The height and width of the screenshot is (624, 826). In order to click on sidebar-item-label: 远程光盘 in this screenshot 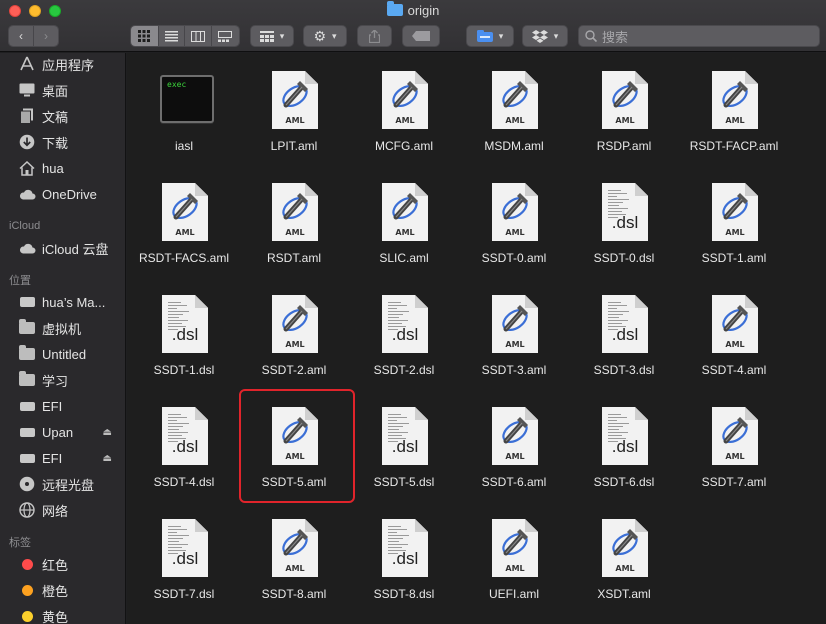, I will do `click(68, 485)`.